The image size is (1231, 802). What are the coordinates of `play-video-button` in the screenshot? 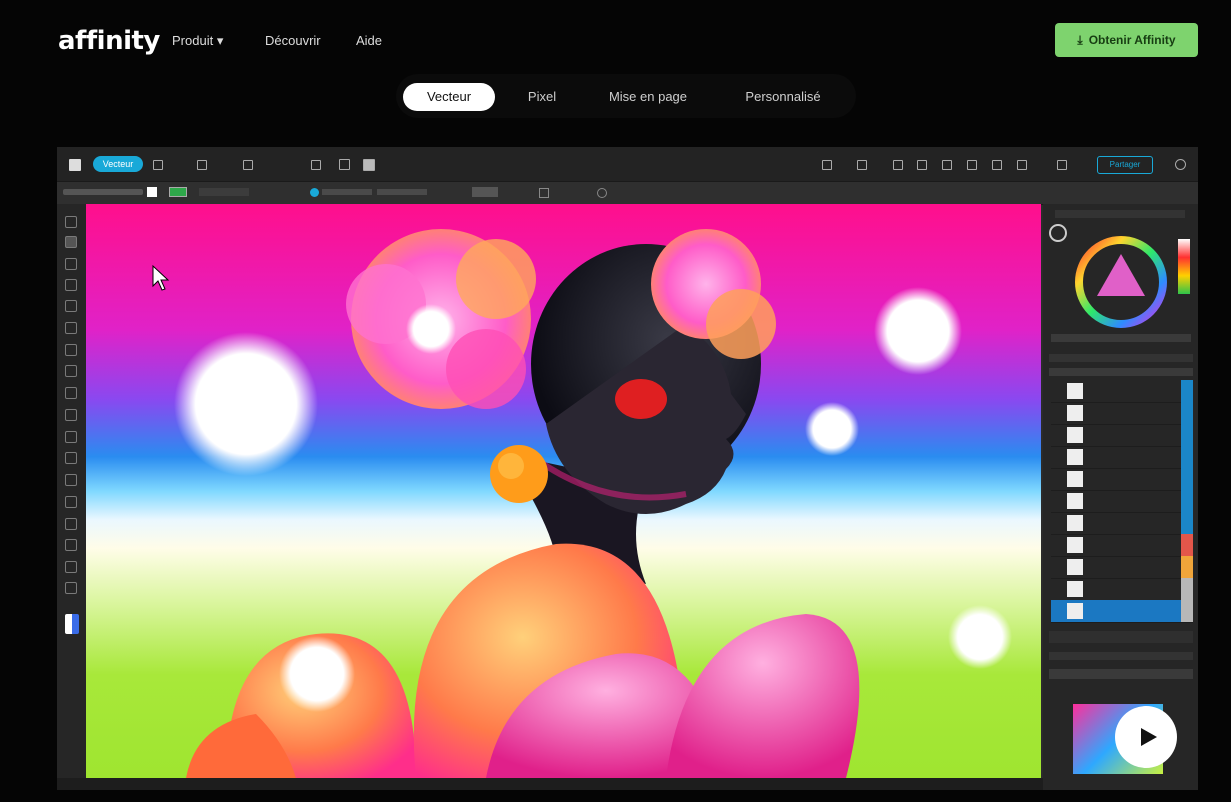 It's located at (1146, 737).